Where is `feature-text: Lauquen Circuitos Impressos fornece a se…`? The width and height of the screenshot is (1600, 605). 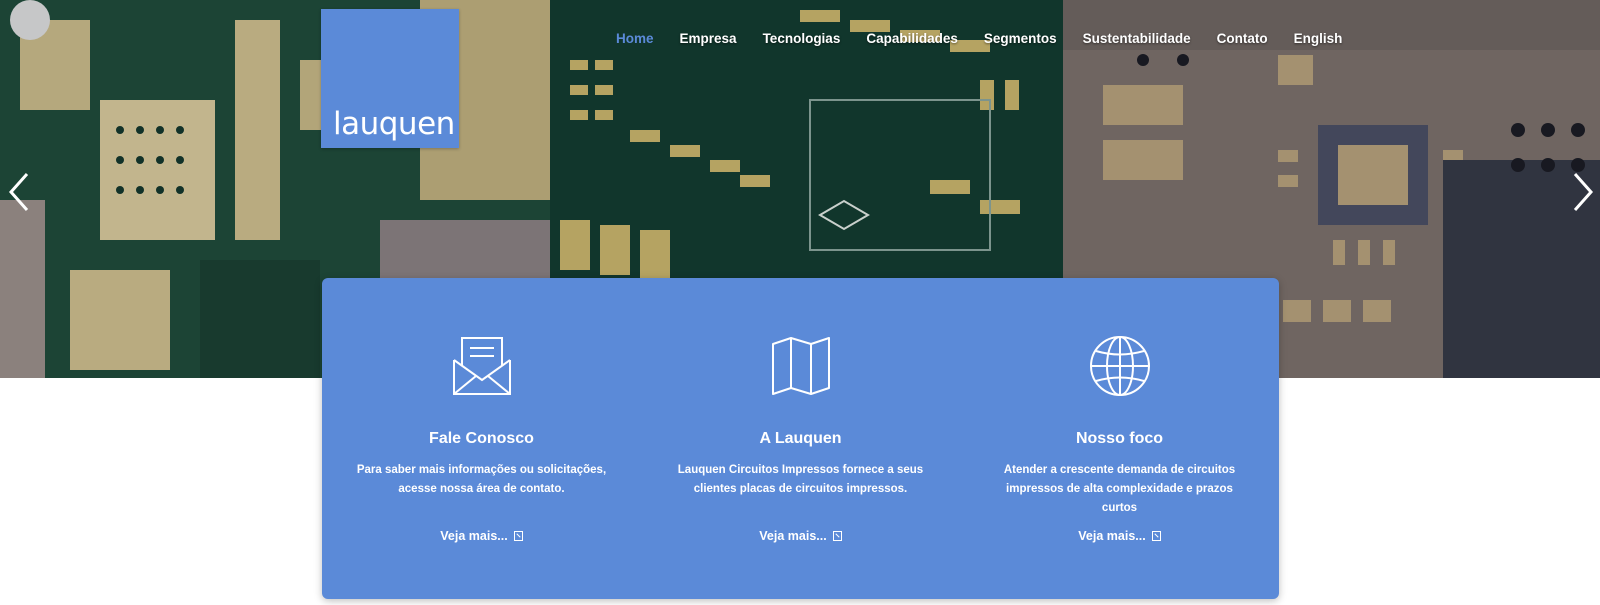 feature-text: Lauquen Circuitos Impressos fornece a se… is located at coordinates (800, 479).